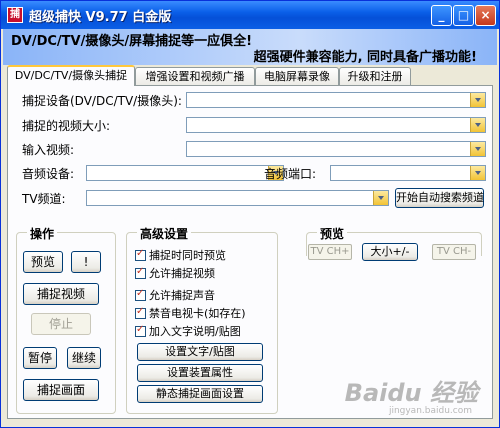 Image resolution: width=500 pixels, height=428 pixels. Describe the element at coordinates (375, 76) in the screenshot. I see `tab-upgrade-register: 升级和注册` at that location.